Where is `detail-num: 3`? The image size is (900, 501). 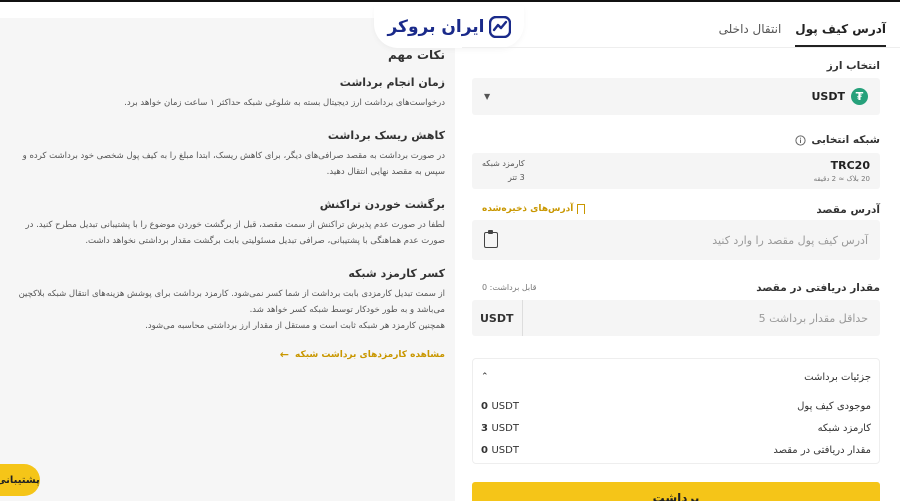
detail-num: 3 is located at coordinates (484, 428).